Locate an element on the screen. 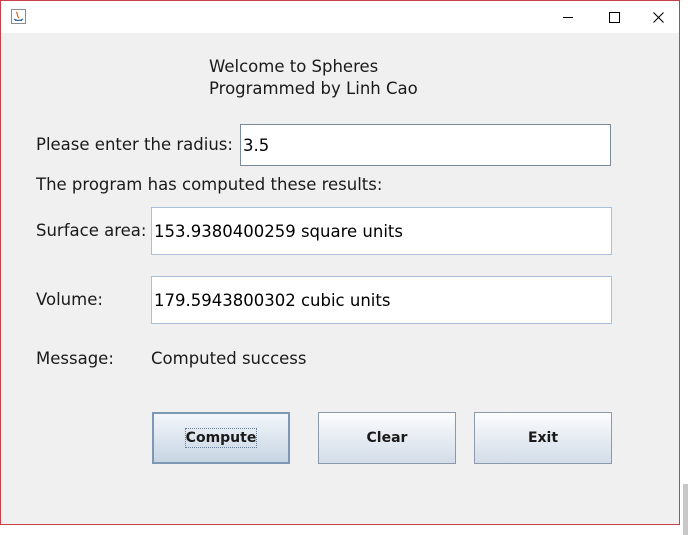 This screenshot has height=535, width=688. volume-field: 179.5943800302 cubic units is located at coordinates (381, 300).